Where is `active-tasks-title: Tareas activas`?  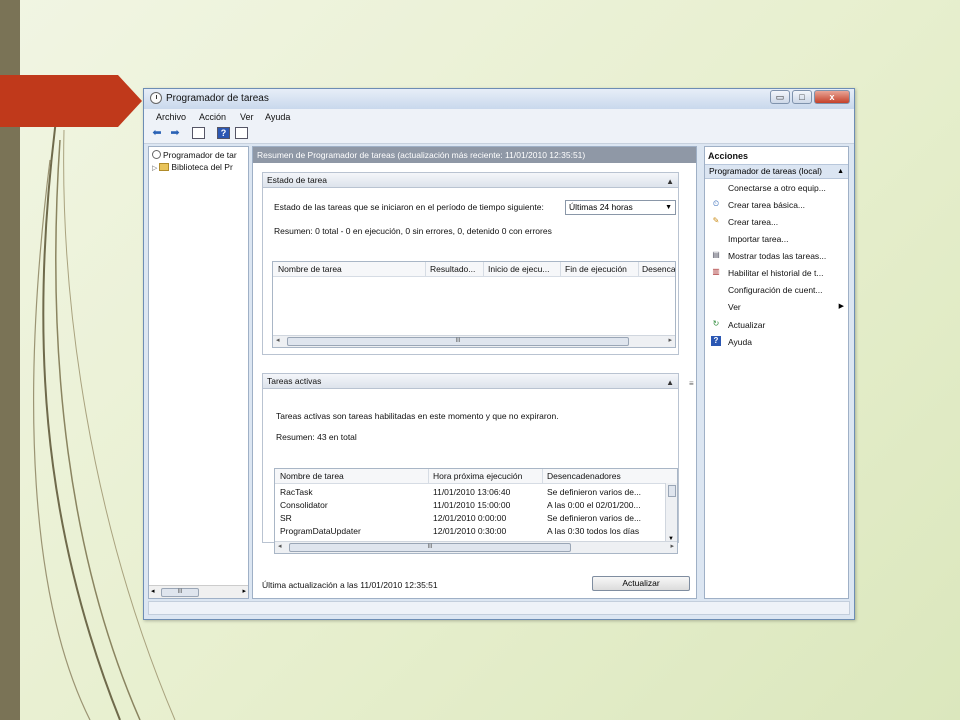
active-tasks-title: Tareas activas is located at coordinates (294, 381).